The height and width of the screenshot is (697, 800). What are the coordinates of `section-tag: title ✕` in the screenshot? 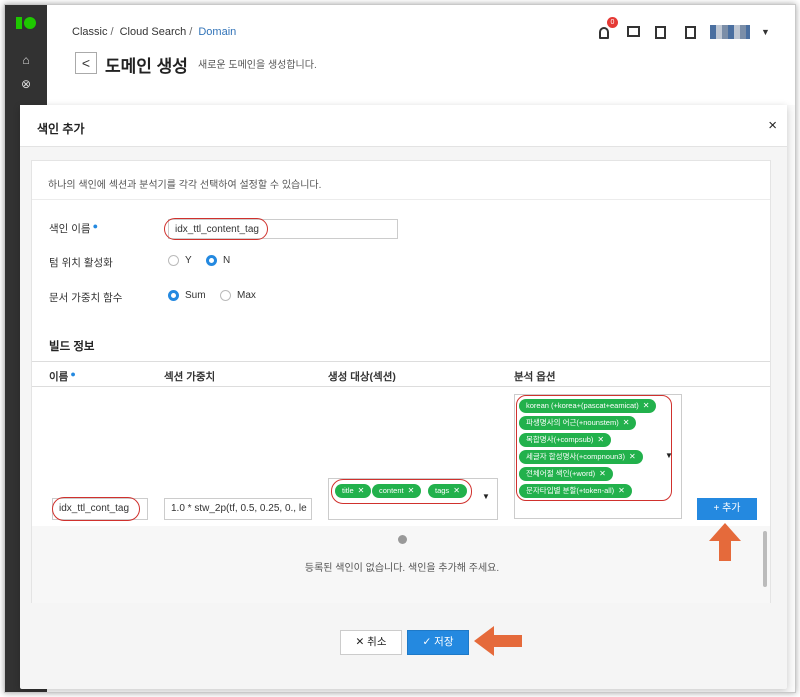 It's located at (353, 491).